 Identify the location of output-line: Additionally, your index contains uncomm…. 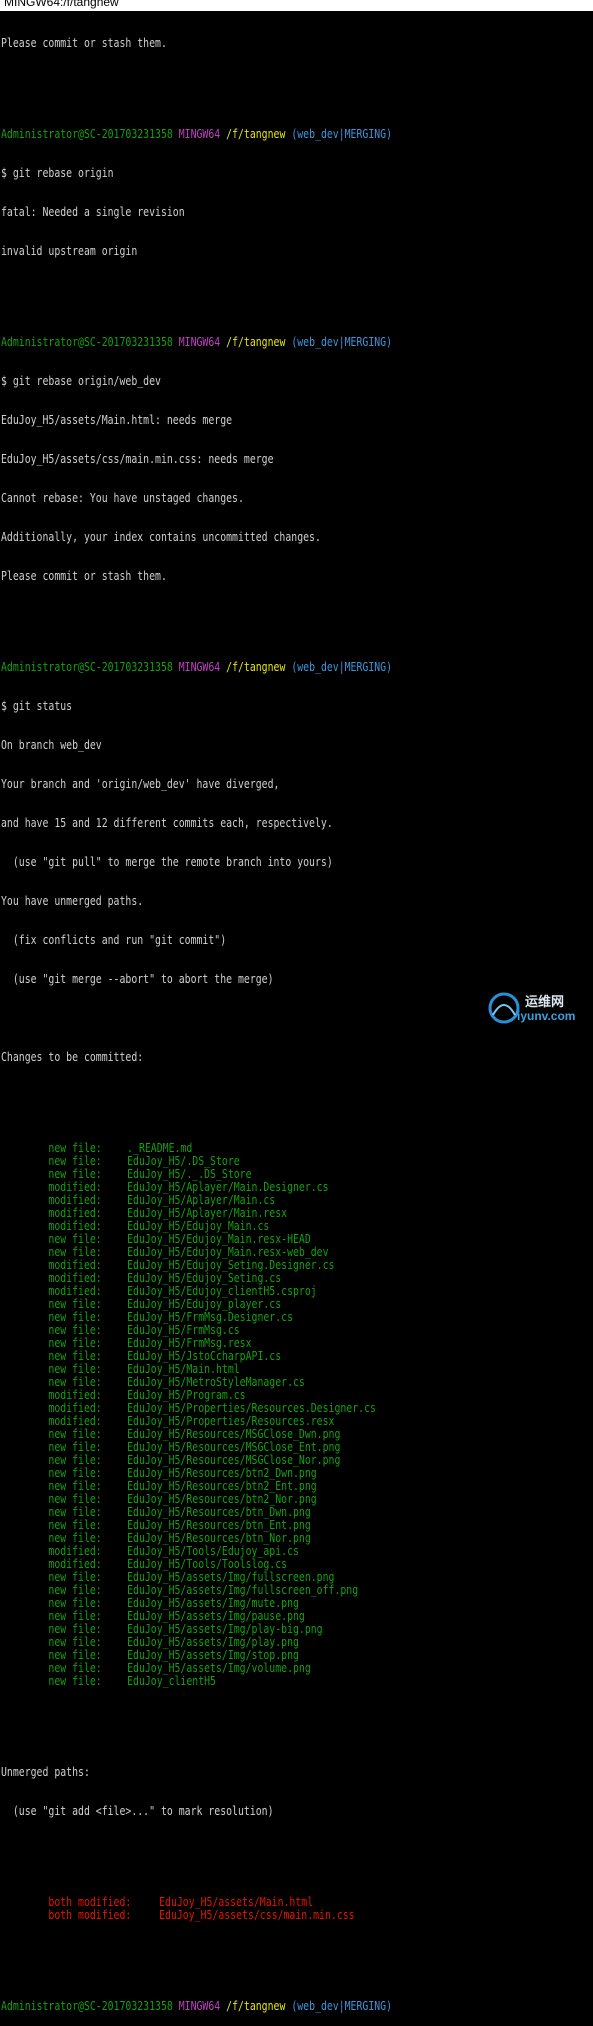
(161, 537).